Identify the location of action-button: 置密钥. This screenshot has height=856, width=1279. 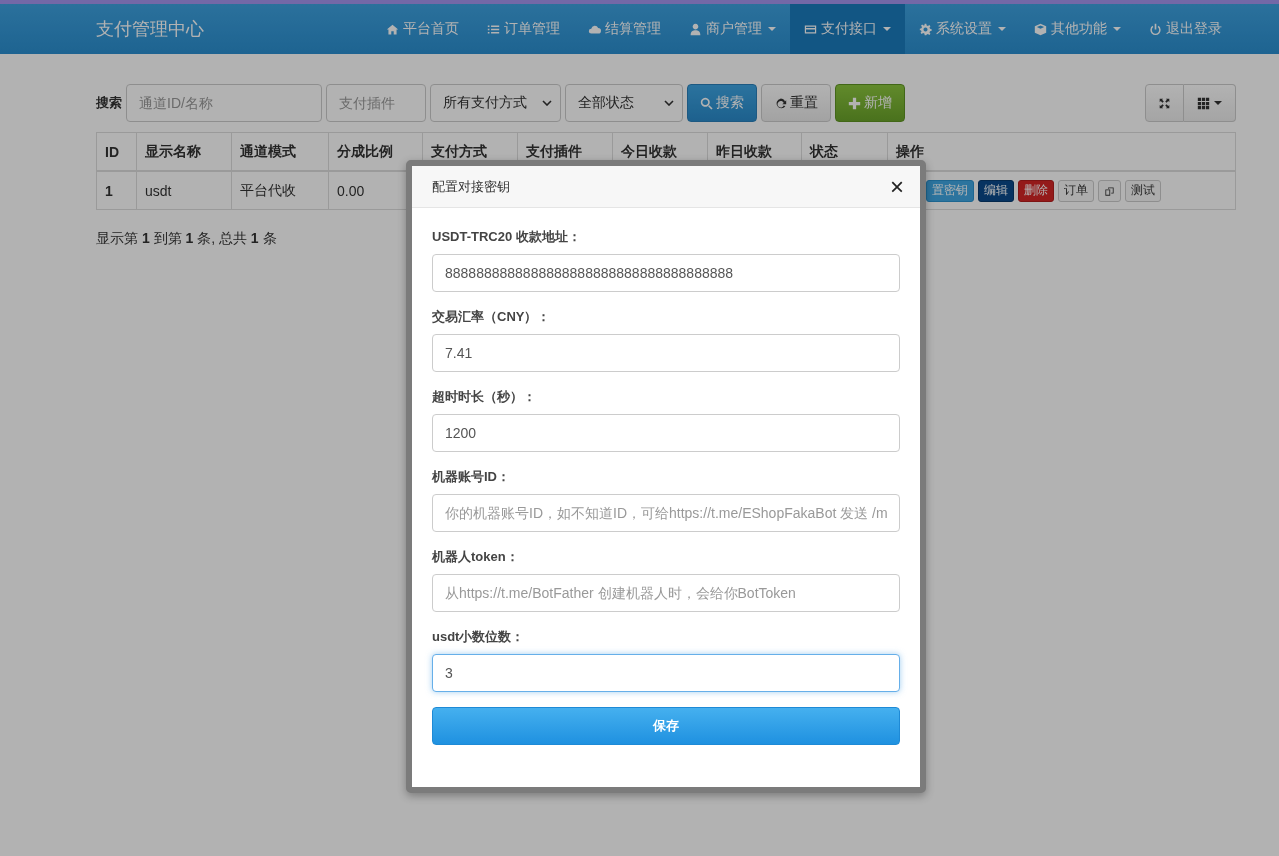
(950, 190).